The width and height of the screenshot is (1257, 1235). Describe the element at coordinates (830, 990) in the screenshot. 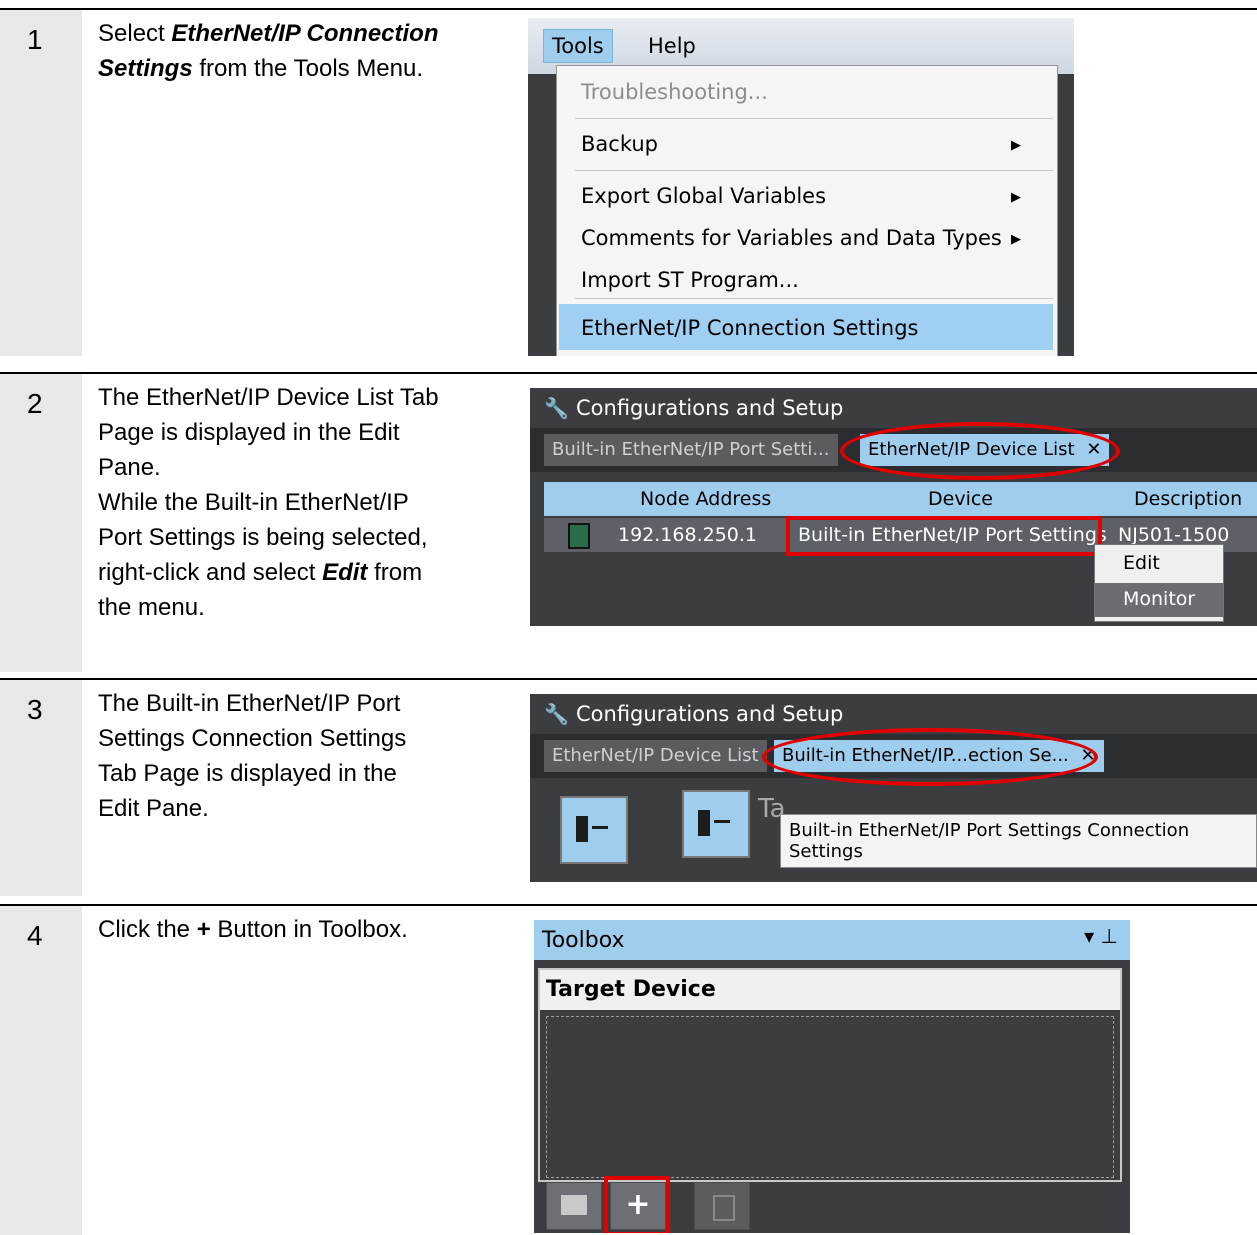

I see `target-device-header: Target Device` at that location.